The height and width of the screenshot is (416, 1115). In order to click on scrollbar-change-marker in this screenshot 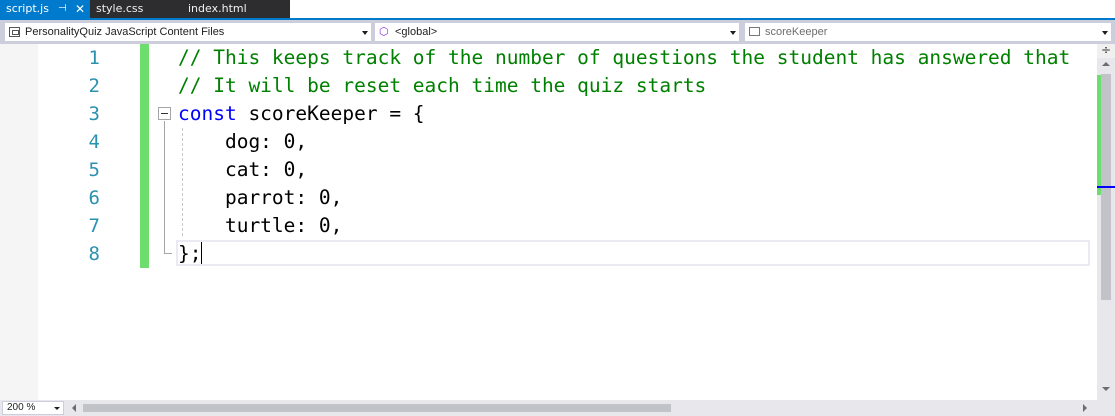, I will do `click(1099, 135)`.